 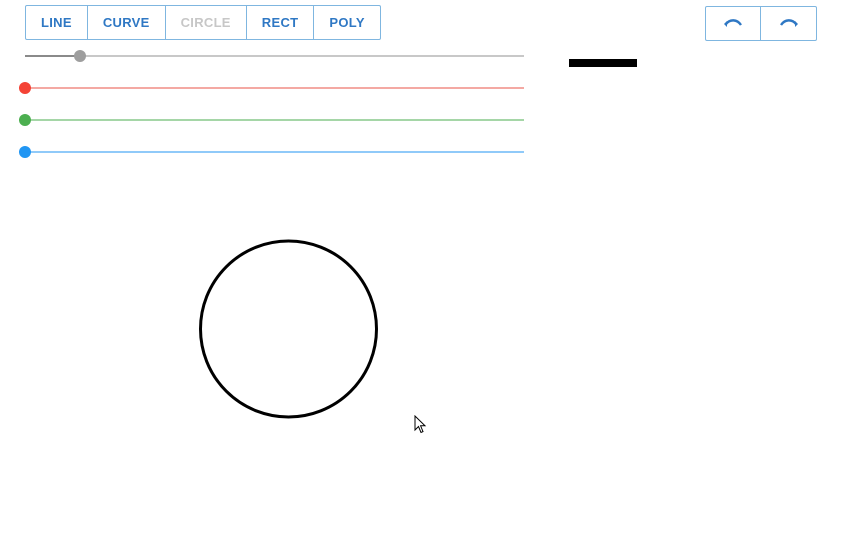 I want to click on mouse-pointer-icon, so click(x=420, y=424).